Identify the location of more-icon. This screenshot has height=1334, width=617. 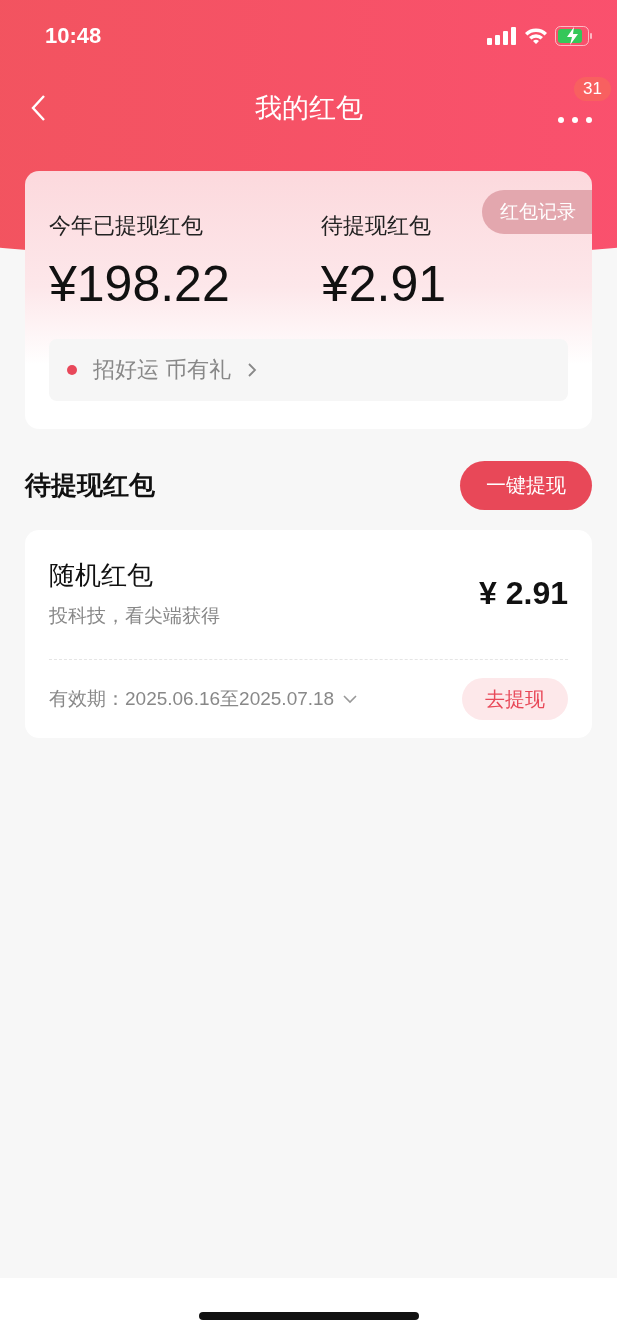
(575, 120).